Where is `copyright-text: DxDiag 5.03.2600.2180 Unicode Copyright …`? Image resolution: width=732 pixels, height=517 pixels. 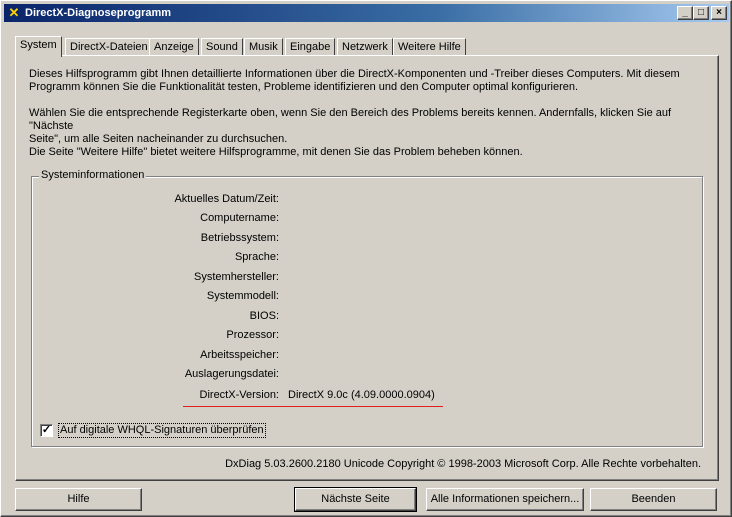 copyright-text: DxDiag 5.03.2600.2180 Unicode Copyright … is located at coordinates (463, 464).